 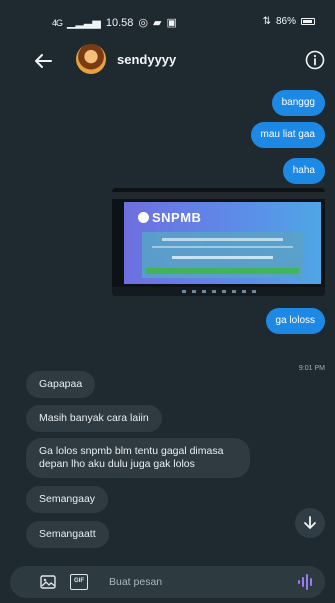 What do you see at coordinates (43, 61) in the screenshot?
I see `back-arrow-icon` at bounding box center [43, 61].